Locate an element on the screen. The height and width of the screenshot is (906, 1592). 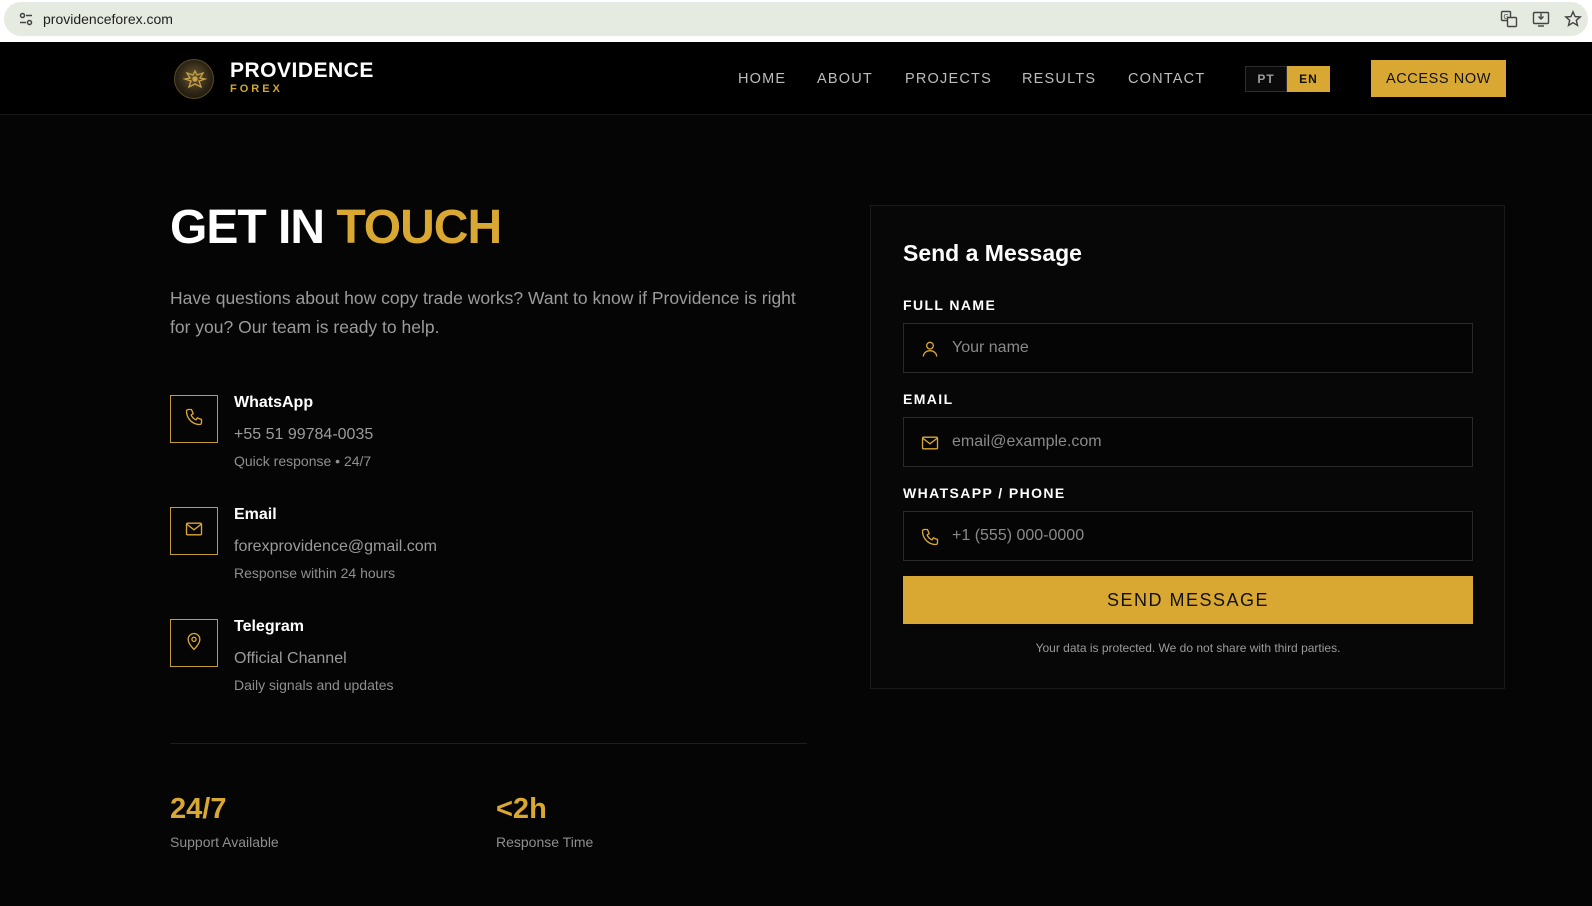
title-gold-part: TOUCH is located at coordinates (419, 227).